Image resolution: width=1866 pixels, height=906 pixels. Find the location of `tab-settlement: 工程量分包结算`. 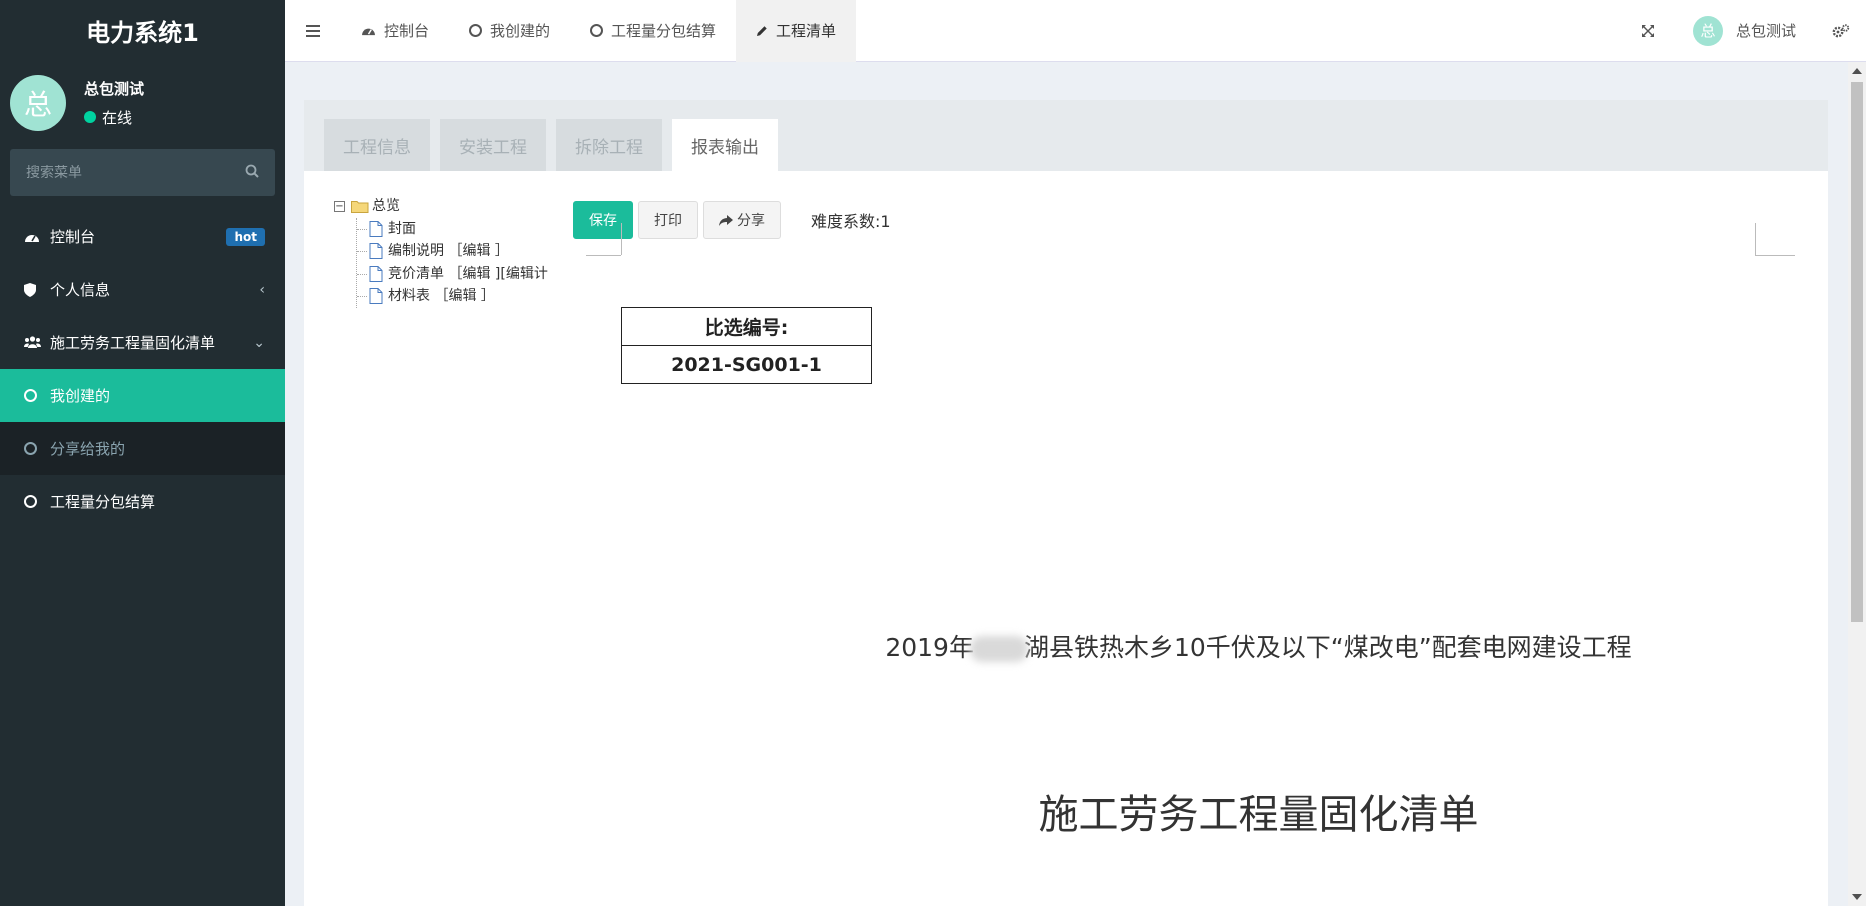

tab-settlement: 工程量分包结算 is located at coordinates (653, 31).